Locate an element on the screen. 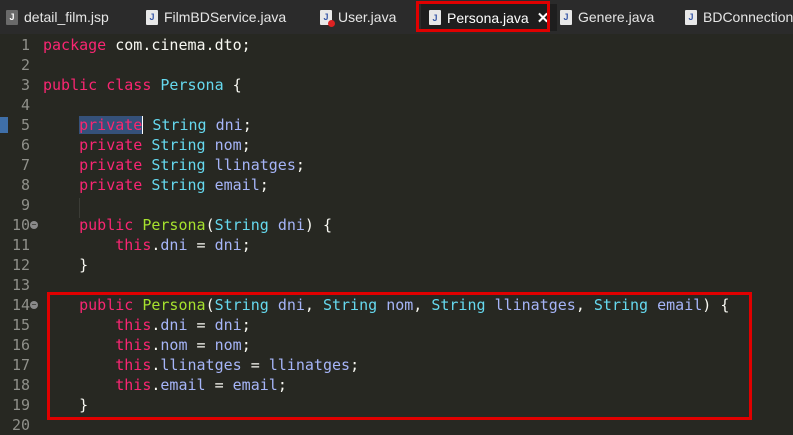  code-line: 13 is located at coordinates (396, 285).